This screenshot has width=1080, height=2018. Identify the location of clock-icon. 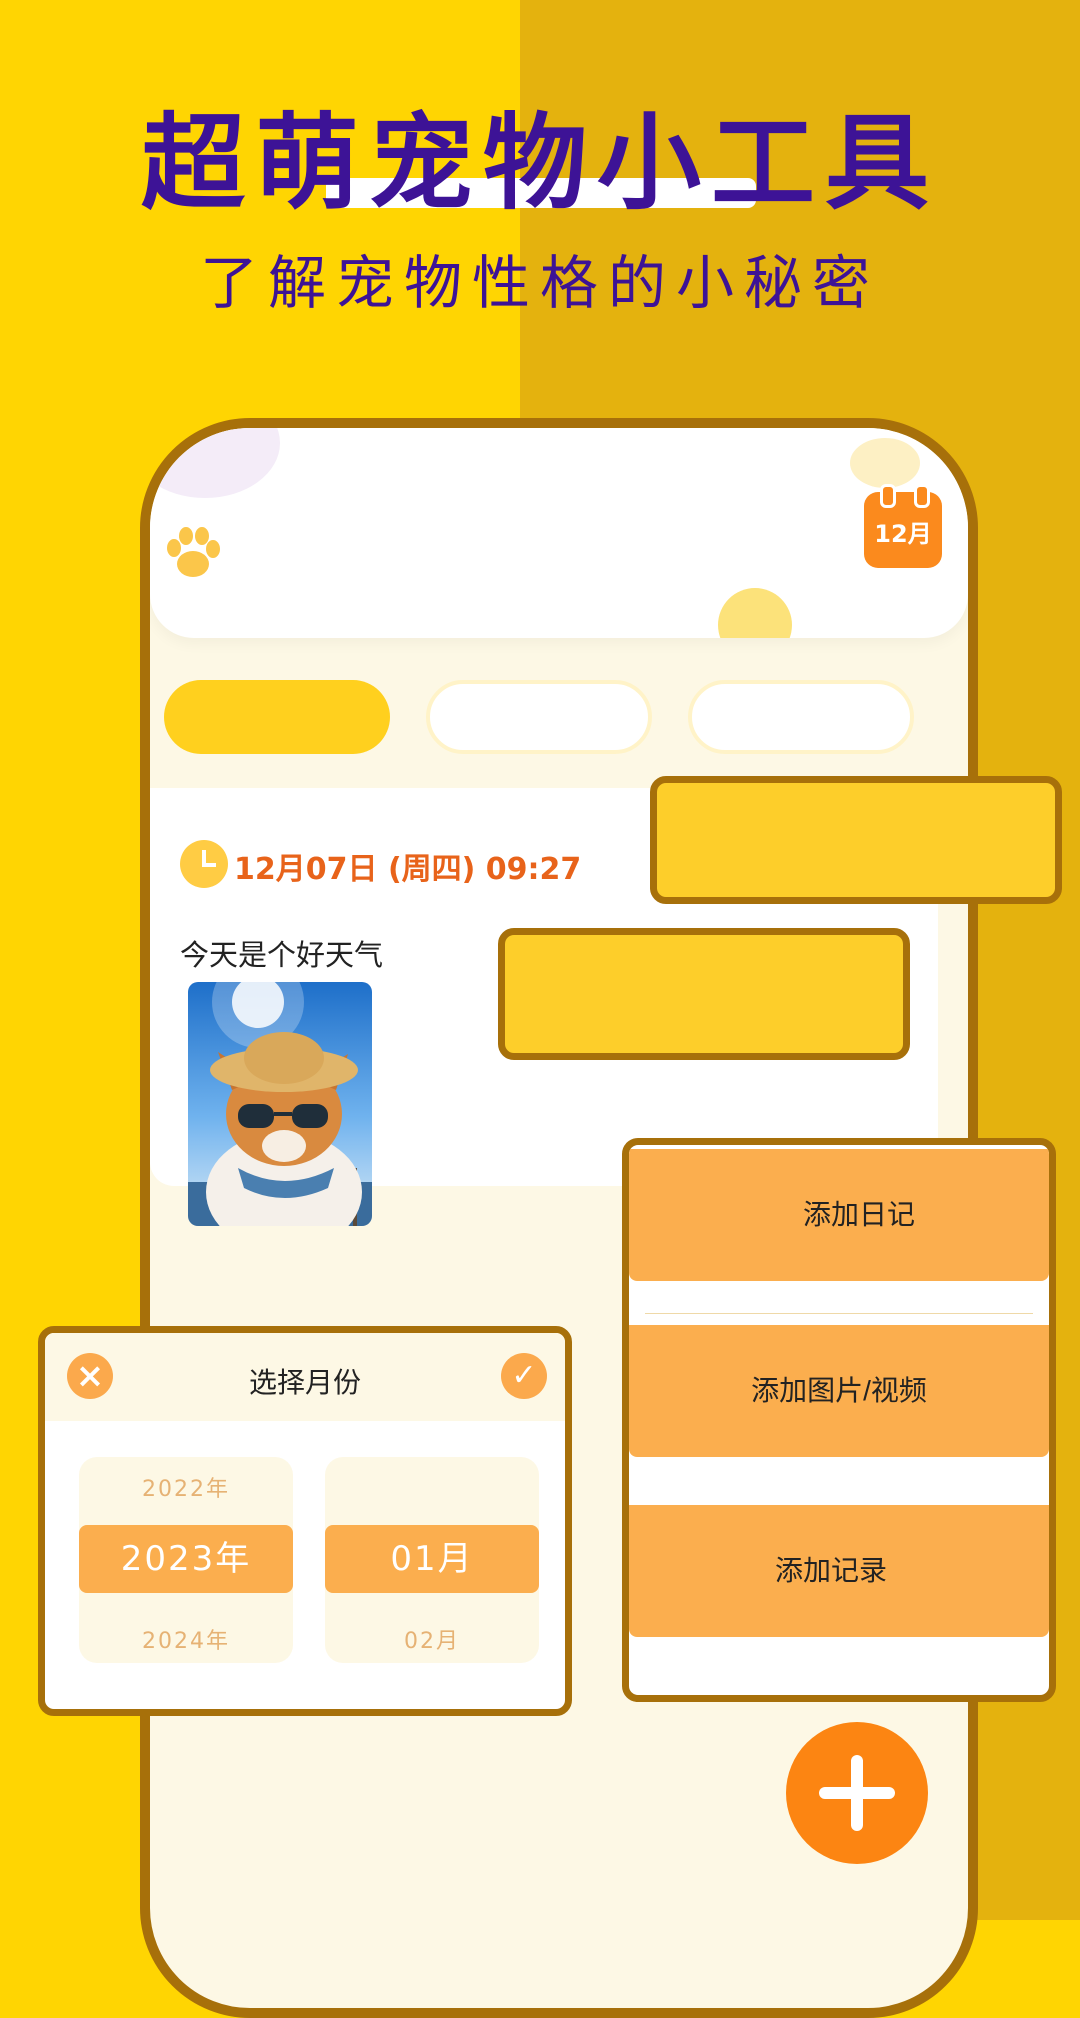
(204, 864).